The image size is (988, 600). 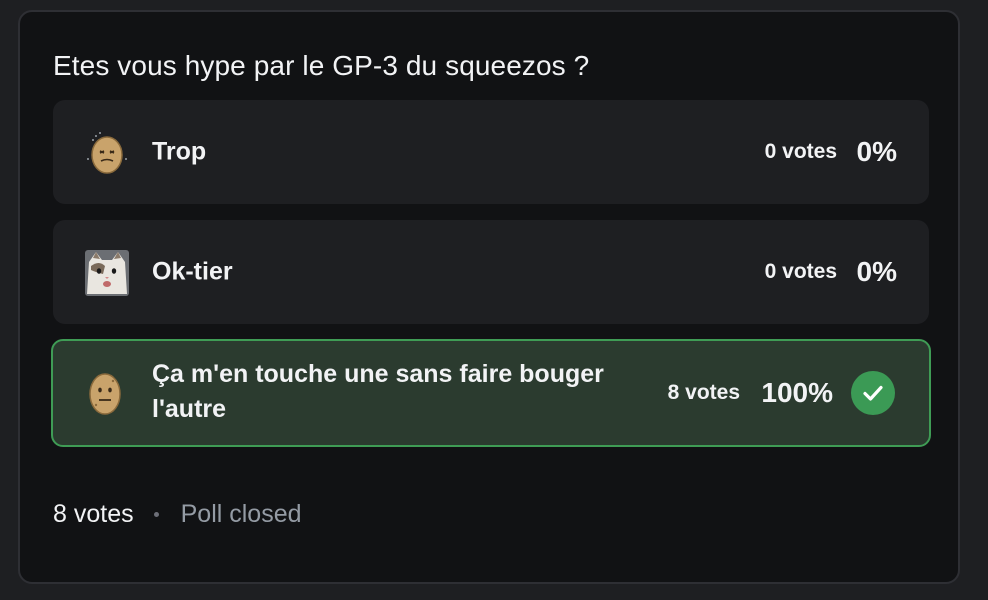 I want to click on winner-check-icon, so click(x=873, y=393).